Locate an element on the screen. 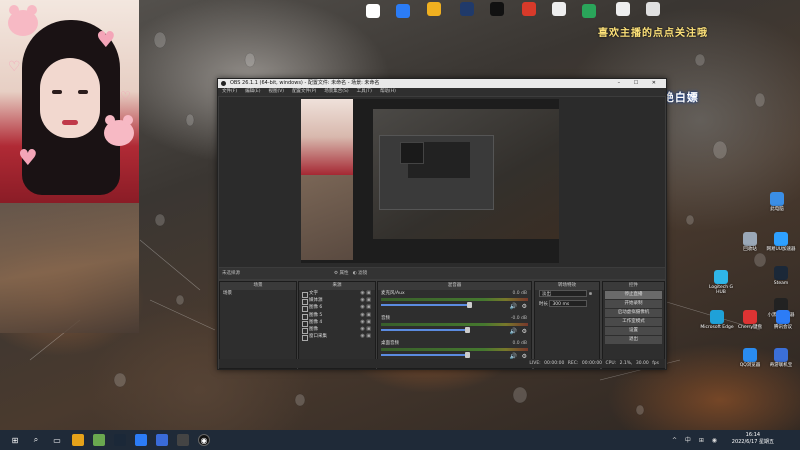 This screenshot has height=450, width=800. volume-meter is located at coordinates (454, 324).